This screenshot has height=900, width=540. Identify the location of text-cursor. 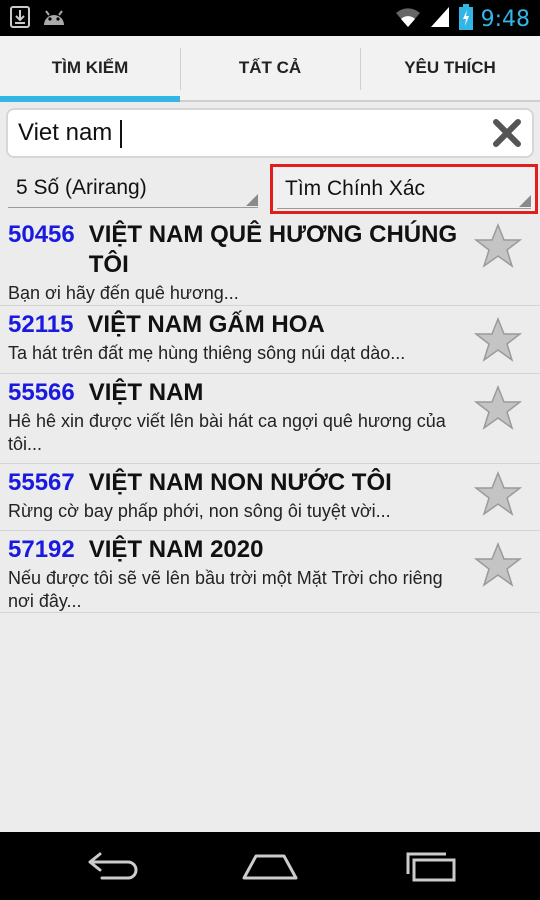
(121, 134).